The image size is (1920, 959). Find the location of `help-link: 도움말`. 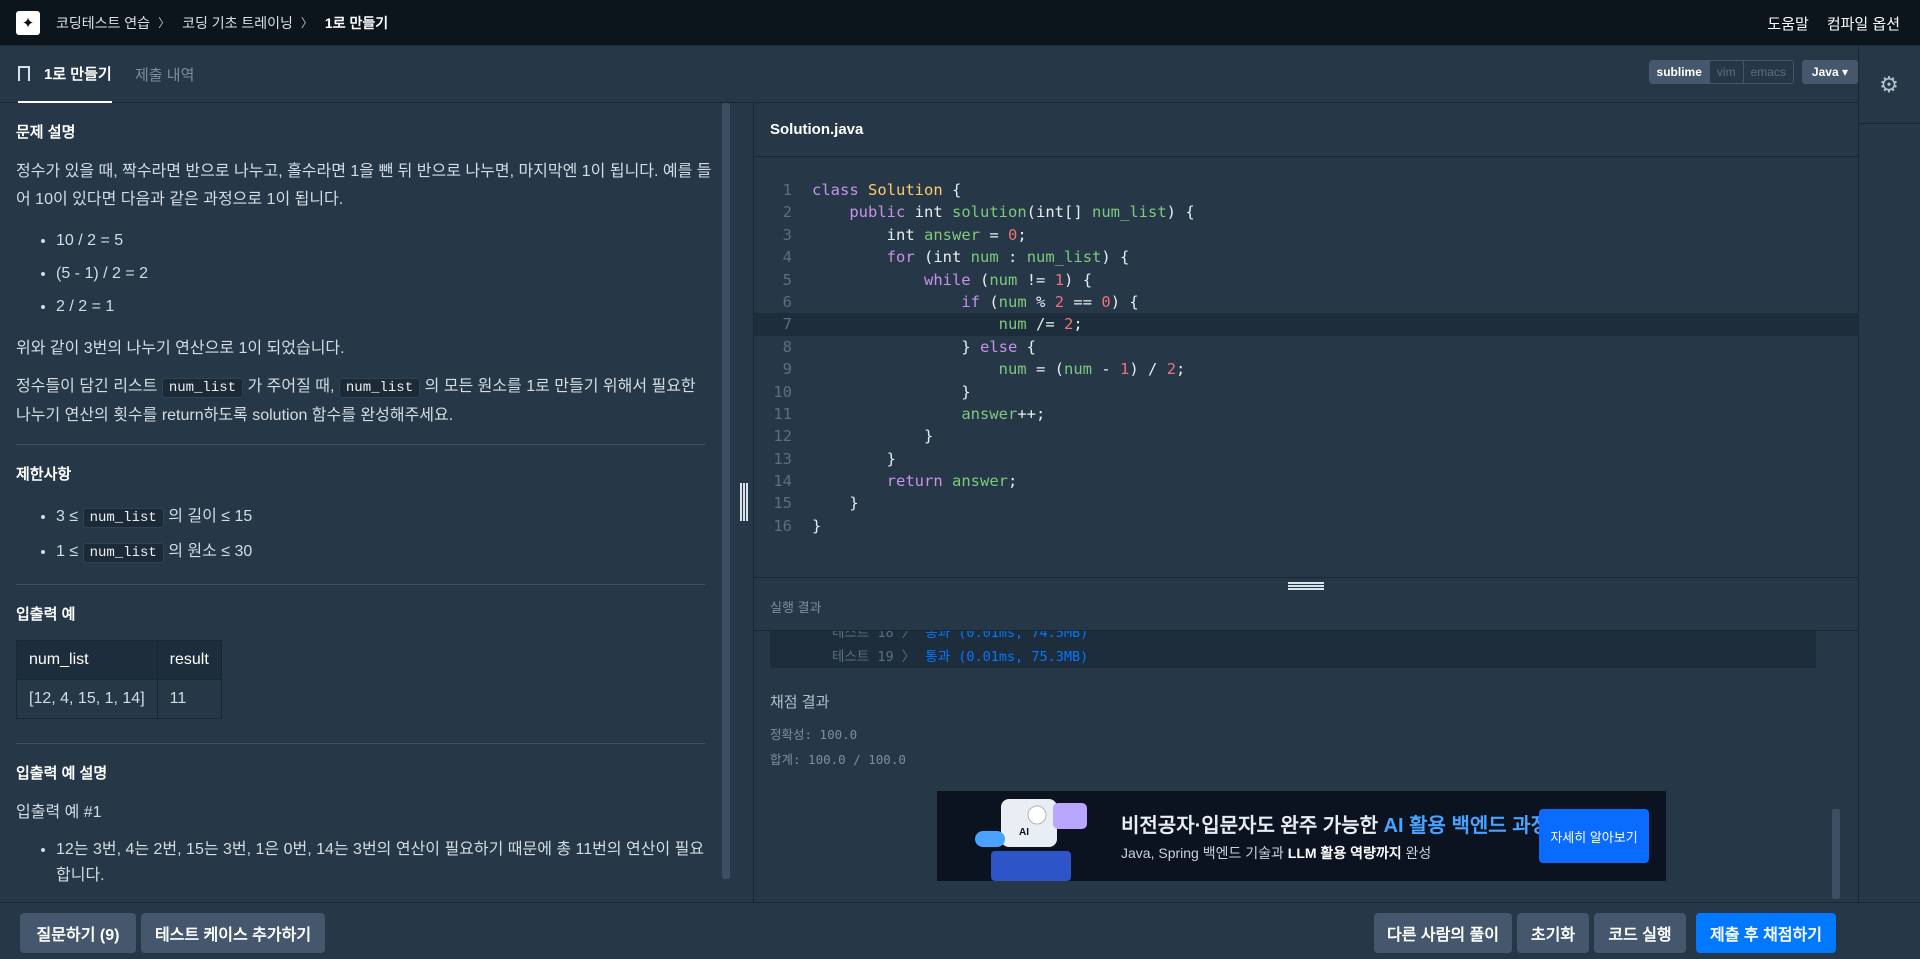

help-link: 도움말 is located at coordinates (1787, 23).